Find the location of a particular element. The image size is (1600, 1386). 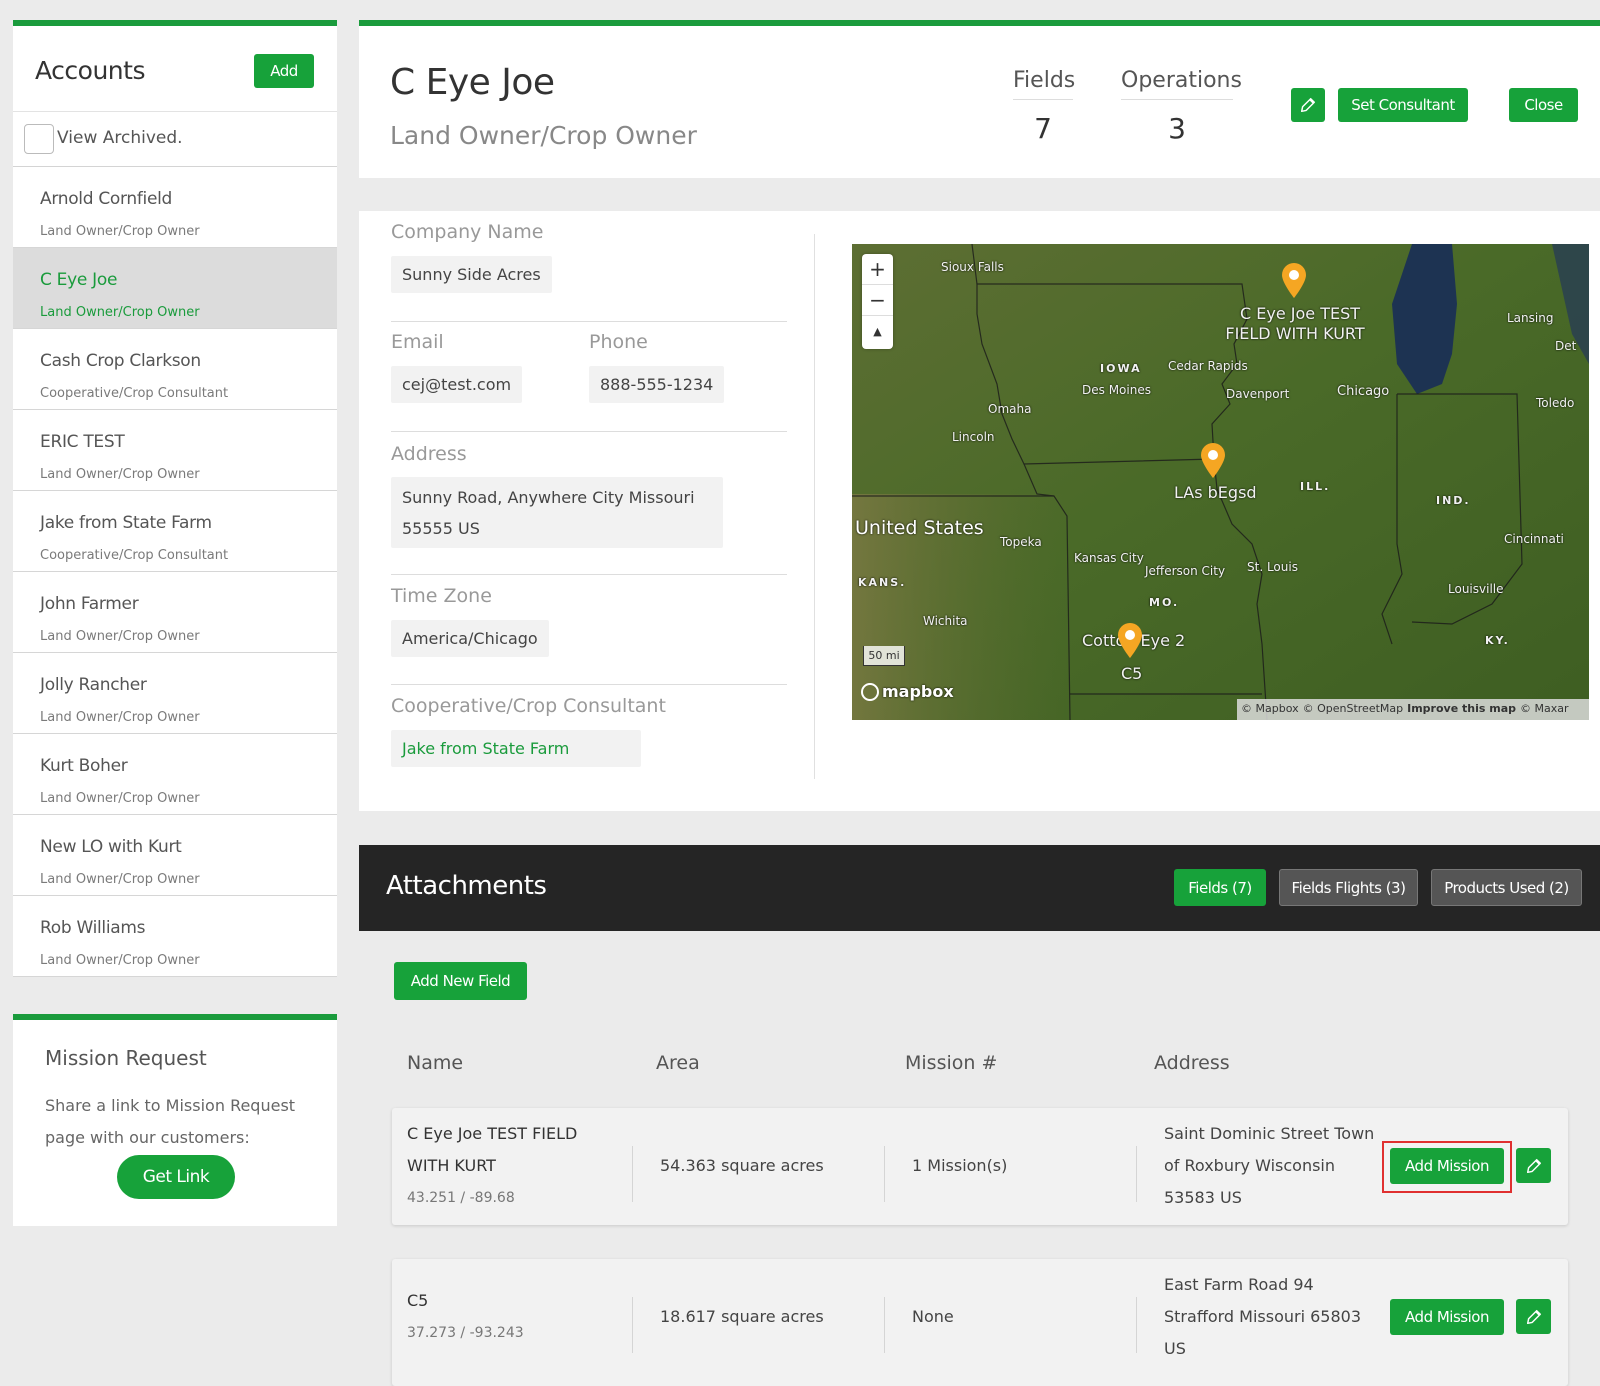

map-label-kansas-city: Kansas City is located at coordinates (1109, 558).